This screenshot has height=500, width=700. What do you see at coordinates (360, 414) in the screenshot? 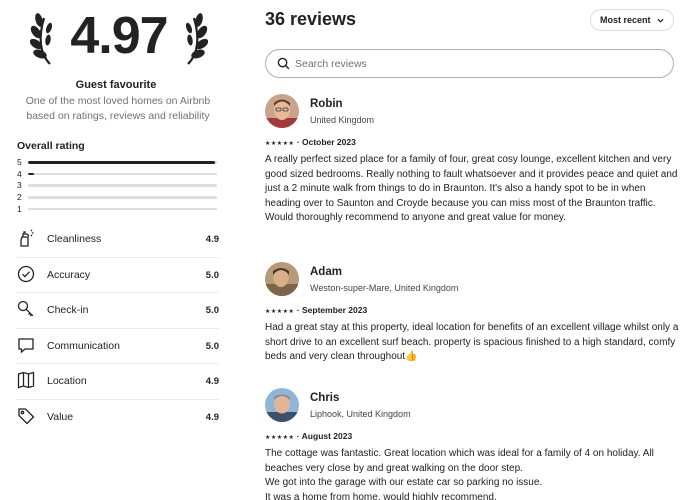
I see `reviewer-location: Liphook, United Kingdom` at bounding box center [360, 414].